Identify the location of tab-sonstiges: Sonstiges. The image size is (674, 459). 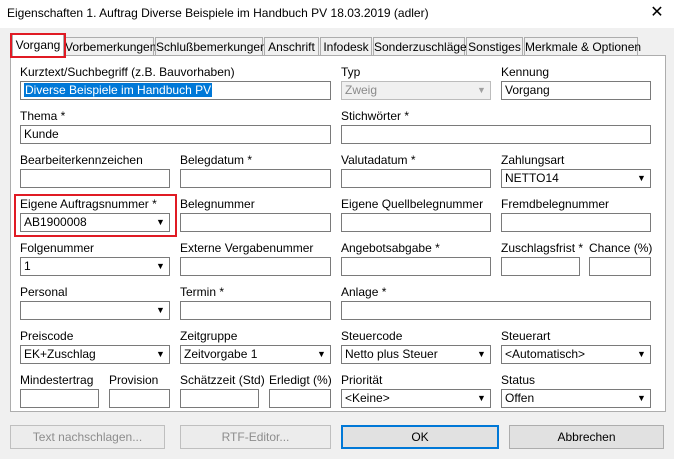
(494, 46).